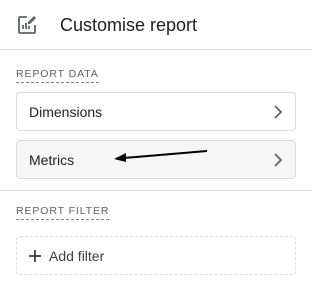 The width and height of the screenshot is (320, 288). What do you see at coordinates (66, 112) in the screenshot?
I see `dimensions-label: Dimensions` at bounding box center [66, 112].